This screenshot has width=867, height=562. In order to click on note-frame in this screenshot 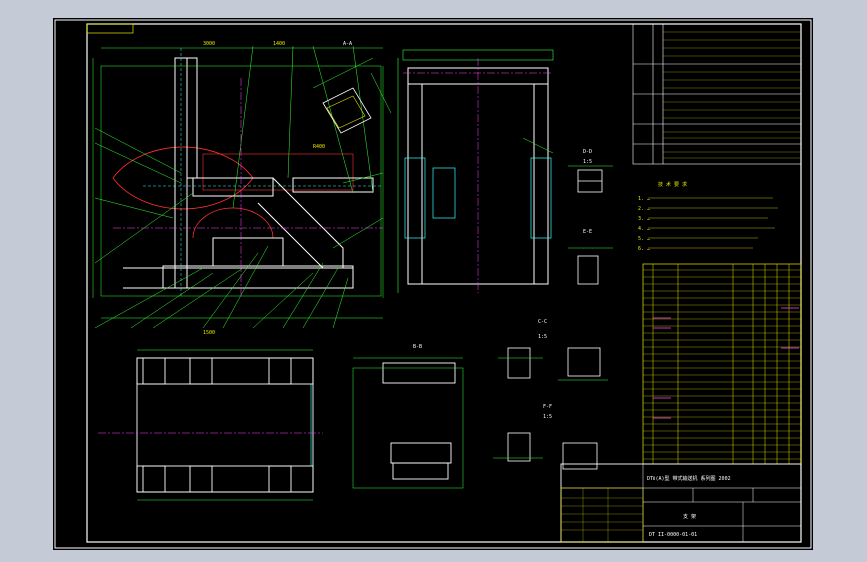, I will do `click(602, 515)`.